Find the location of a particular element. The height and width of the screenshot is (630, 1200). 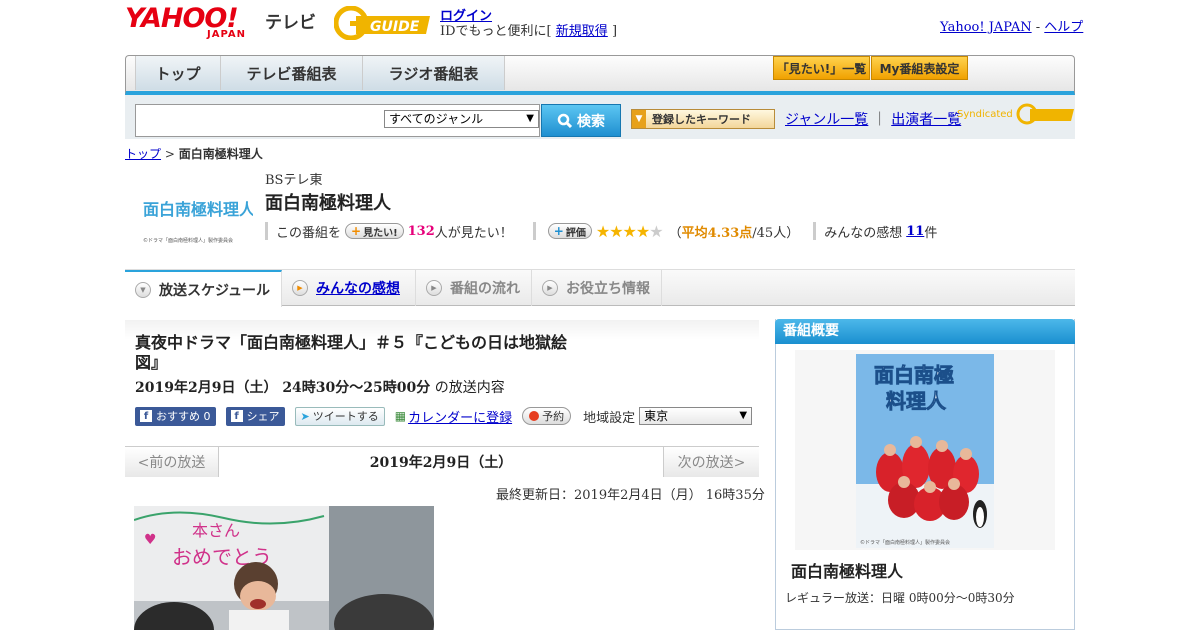

tab-impressions-label: みんなの感想 is located at coordinates (358, 289).